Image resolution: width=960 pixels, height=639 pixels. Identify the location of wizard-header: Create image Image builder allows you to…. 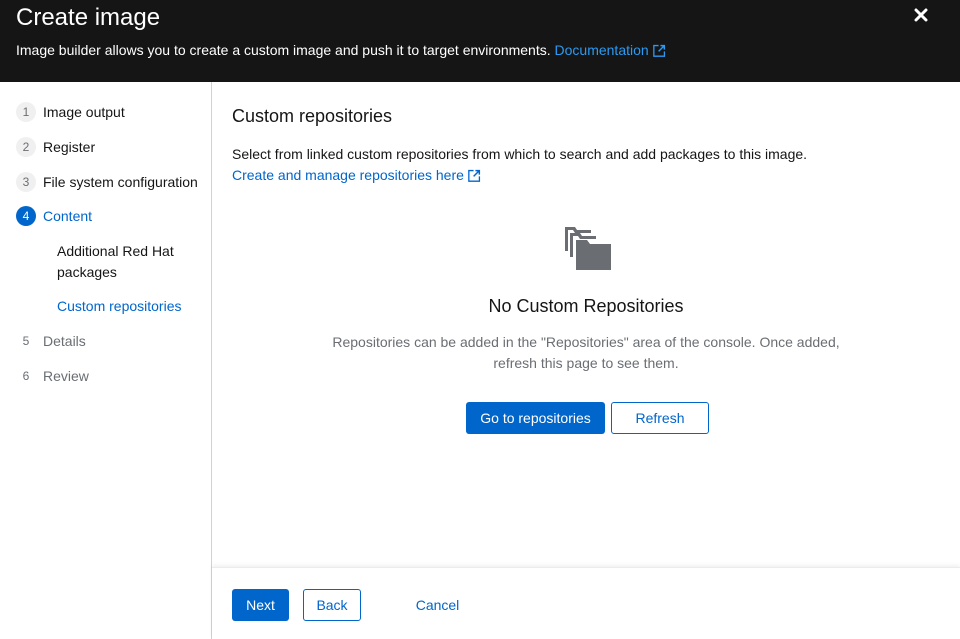
(480, 41).